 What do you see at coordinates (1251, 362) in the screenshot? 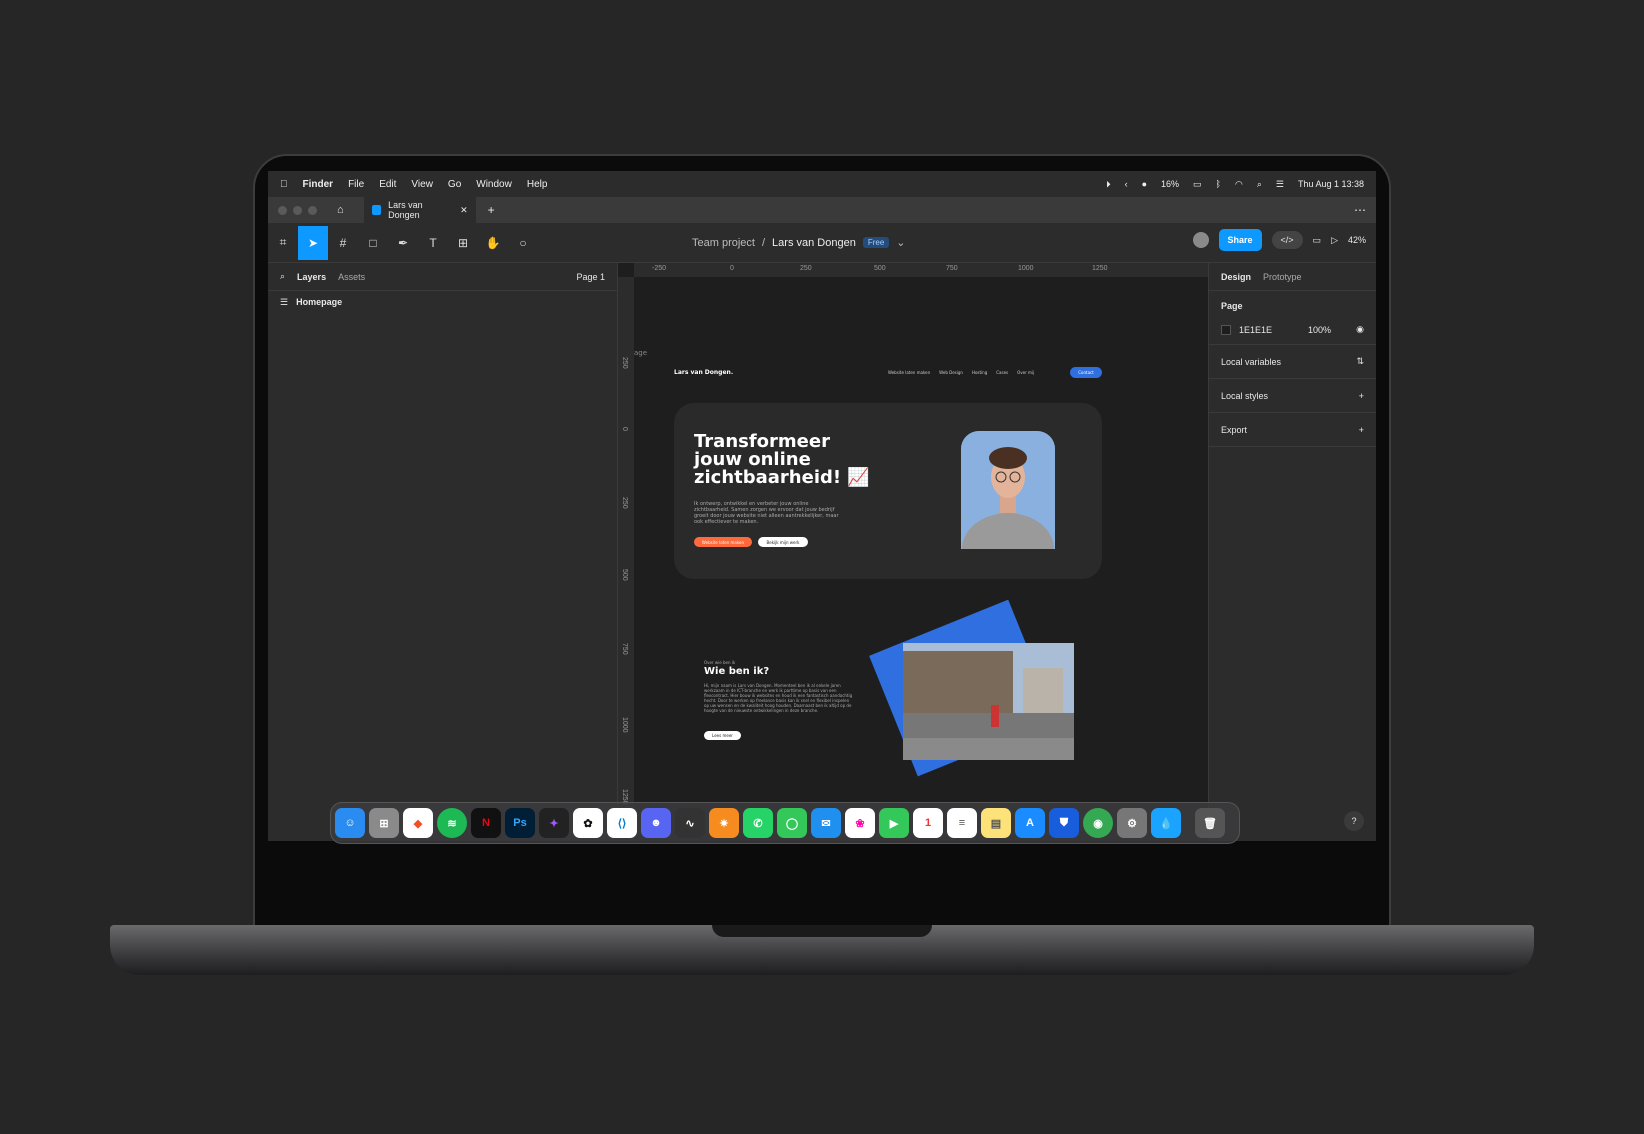
I see `local-variables: Local variables` at bounding box center [1251, 362].